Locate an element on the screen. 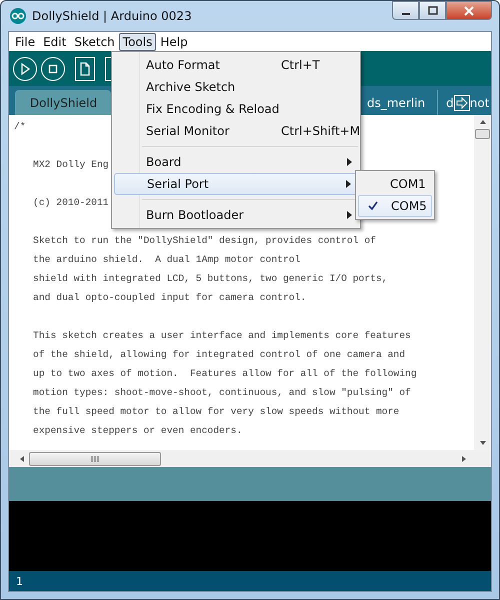  maximize-icon is located at coordinates (433, 11).